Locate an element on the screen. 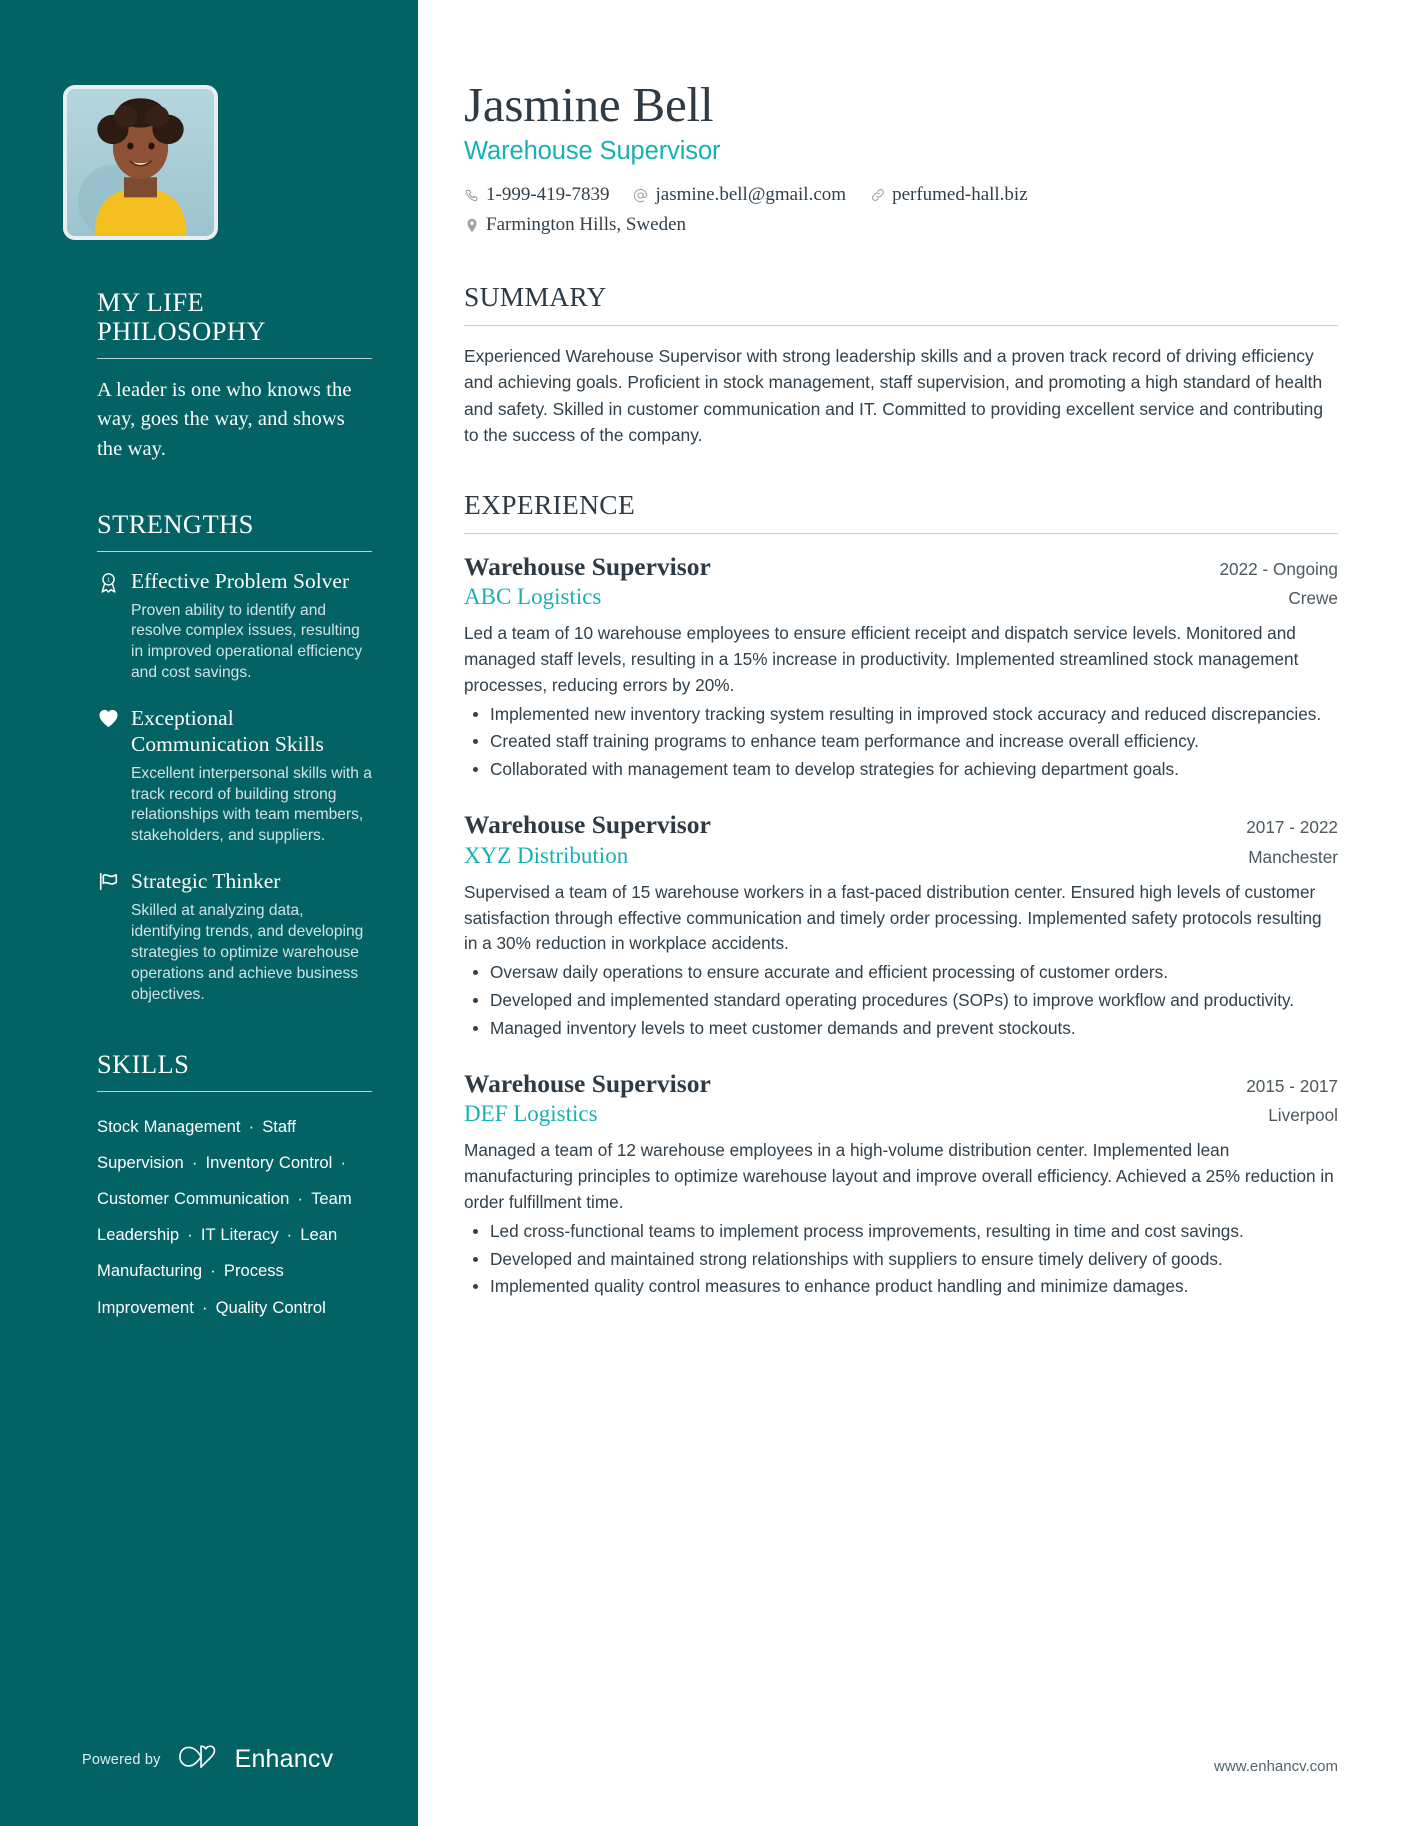 The height and width of the screenshot is (1826, 1410). enhancv-infinity-heart-icon is located at coordinates (202, 1759).